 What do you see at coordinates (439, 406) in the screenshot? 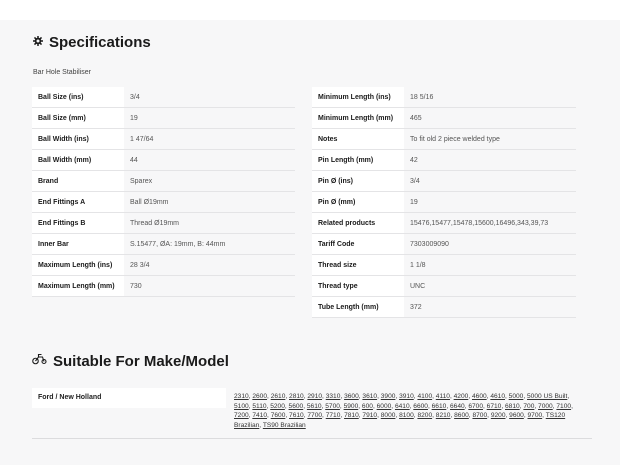
I see `model-link: 6610` at bounding box center [439, 406].